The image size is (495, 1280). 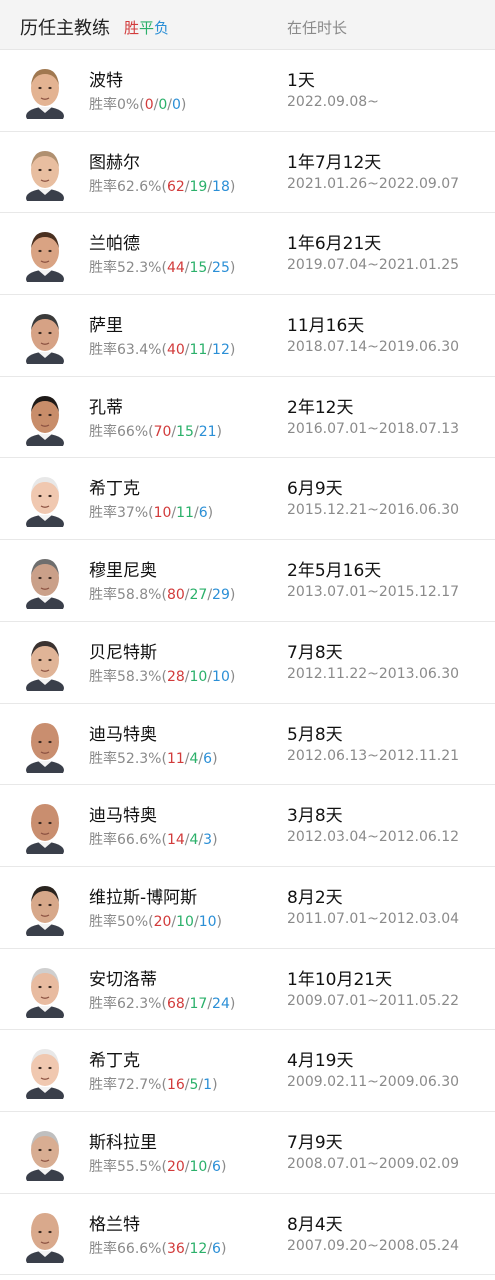 What do you see at coordinates (114, 244) in the screenshot?
I see `coach-name: 兰帕德` at bounding box center [114, 244].